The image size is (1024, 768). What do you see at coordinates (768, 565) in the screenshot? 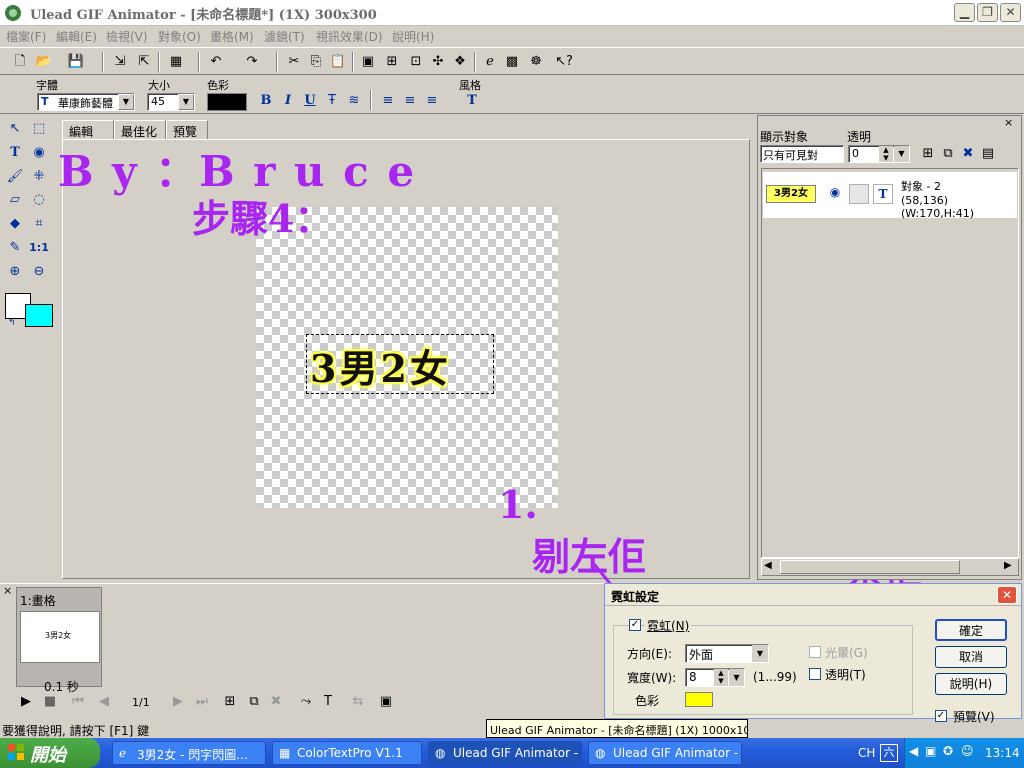
I see `scroll-left-icon: ◀` at bounding box center [768, 565].